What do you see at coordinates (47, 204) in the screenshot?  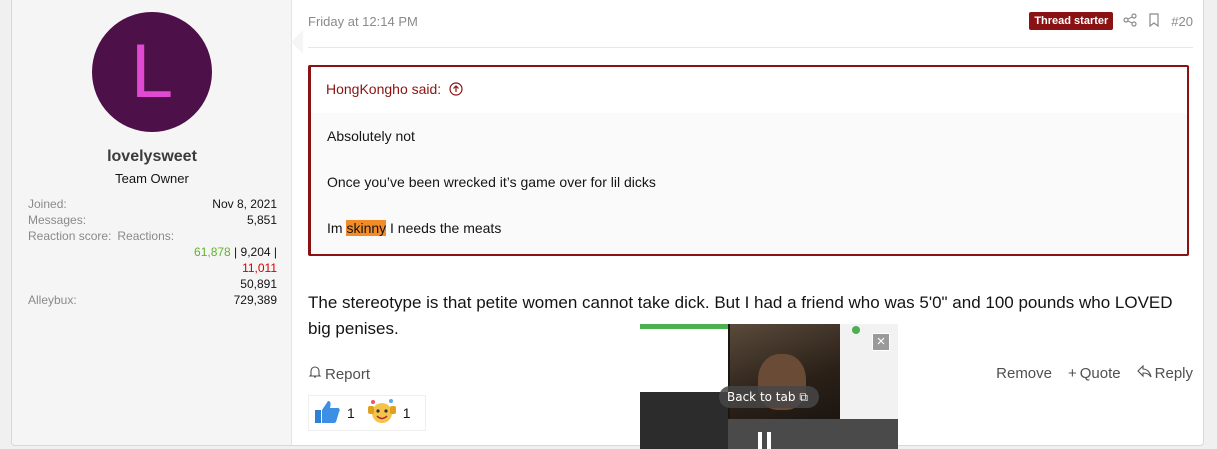 I see `stat-label-joined: Joined:` at bounding box center [47, 204].